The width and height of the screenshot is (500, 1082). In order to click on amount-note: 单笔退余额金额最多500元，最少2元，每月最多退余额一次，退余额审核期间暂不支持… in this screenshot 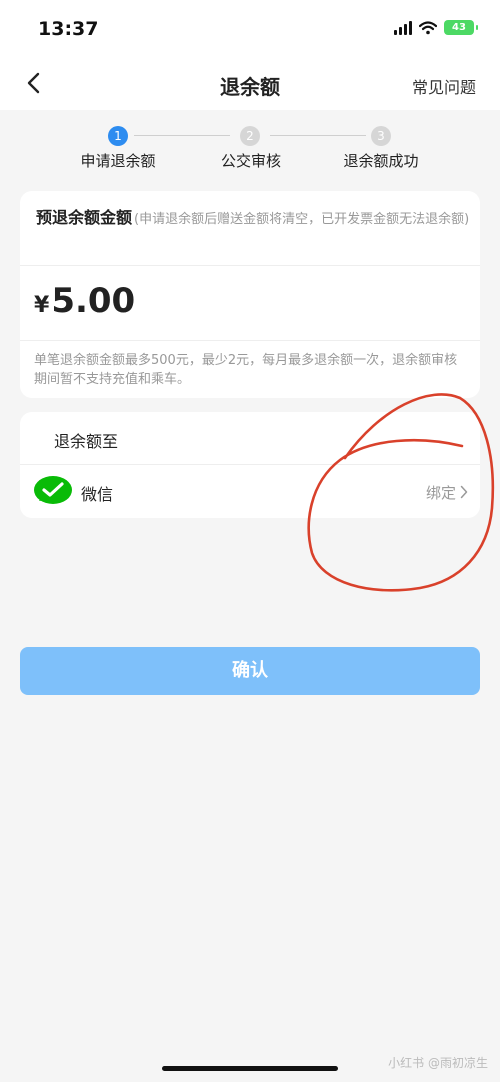, I will do `click(246, 370)`.